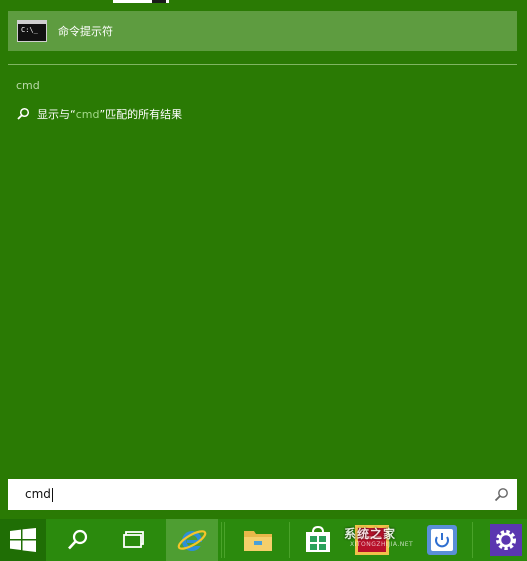 This screenshot has width=527, height=561. I want to click on search-input: cmd, so click(39, 494).